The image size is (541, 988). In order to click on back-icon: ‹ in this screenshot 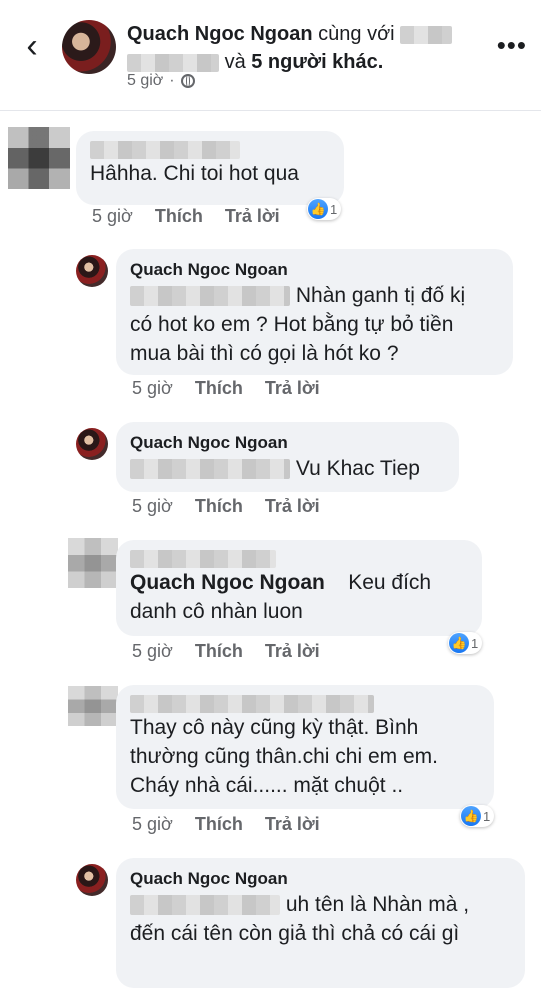, I will do `click(32, 46)`.